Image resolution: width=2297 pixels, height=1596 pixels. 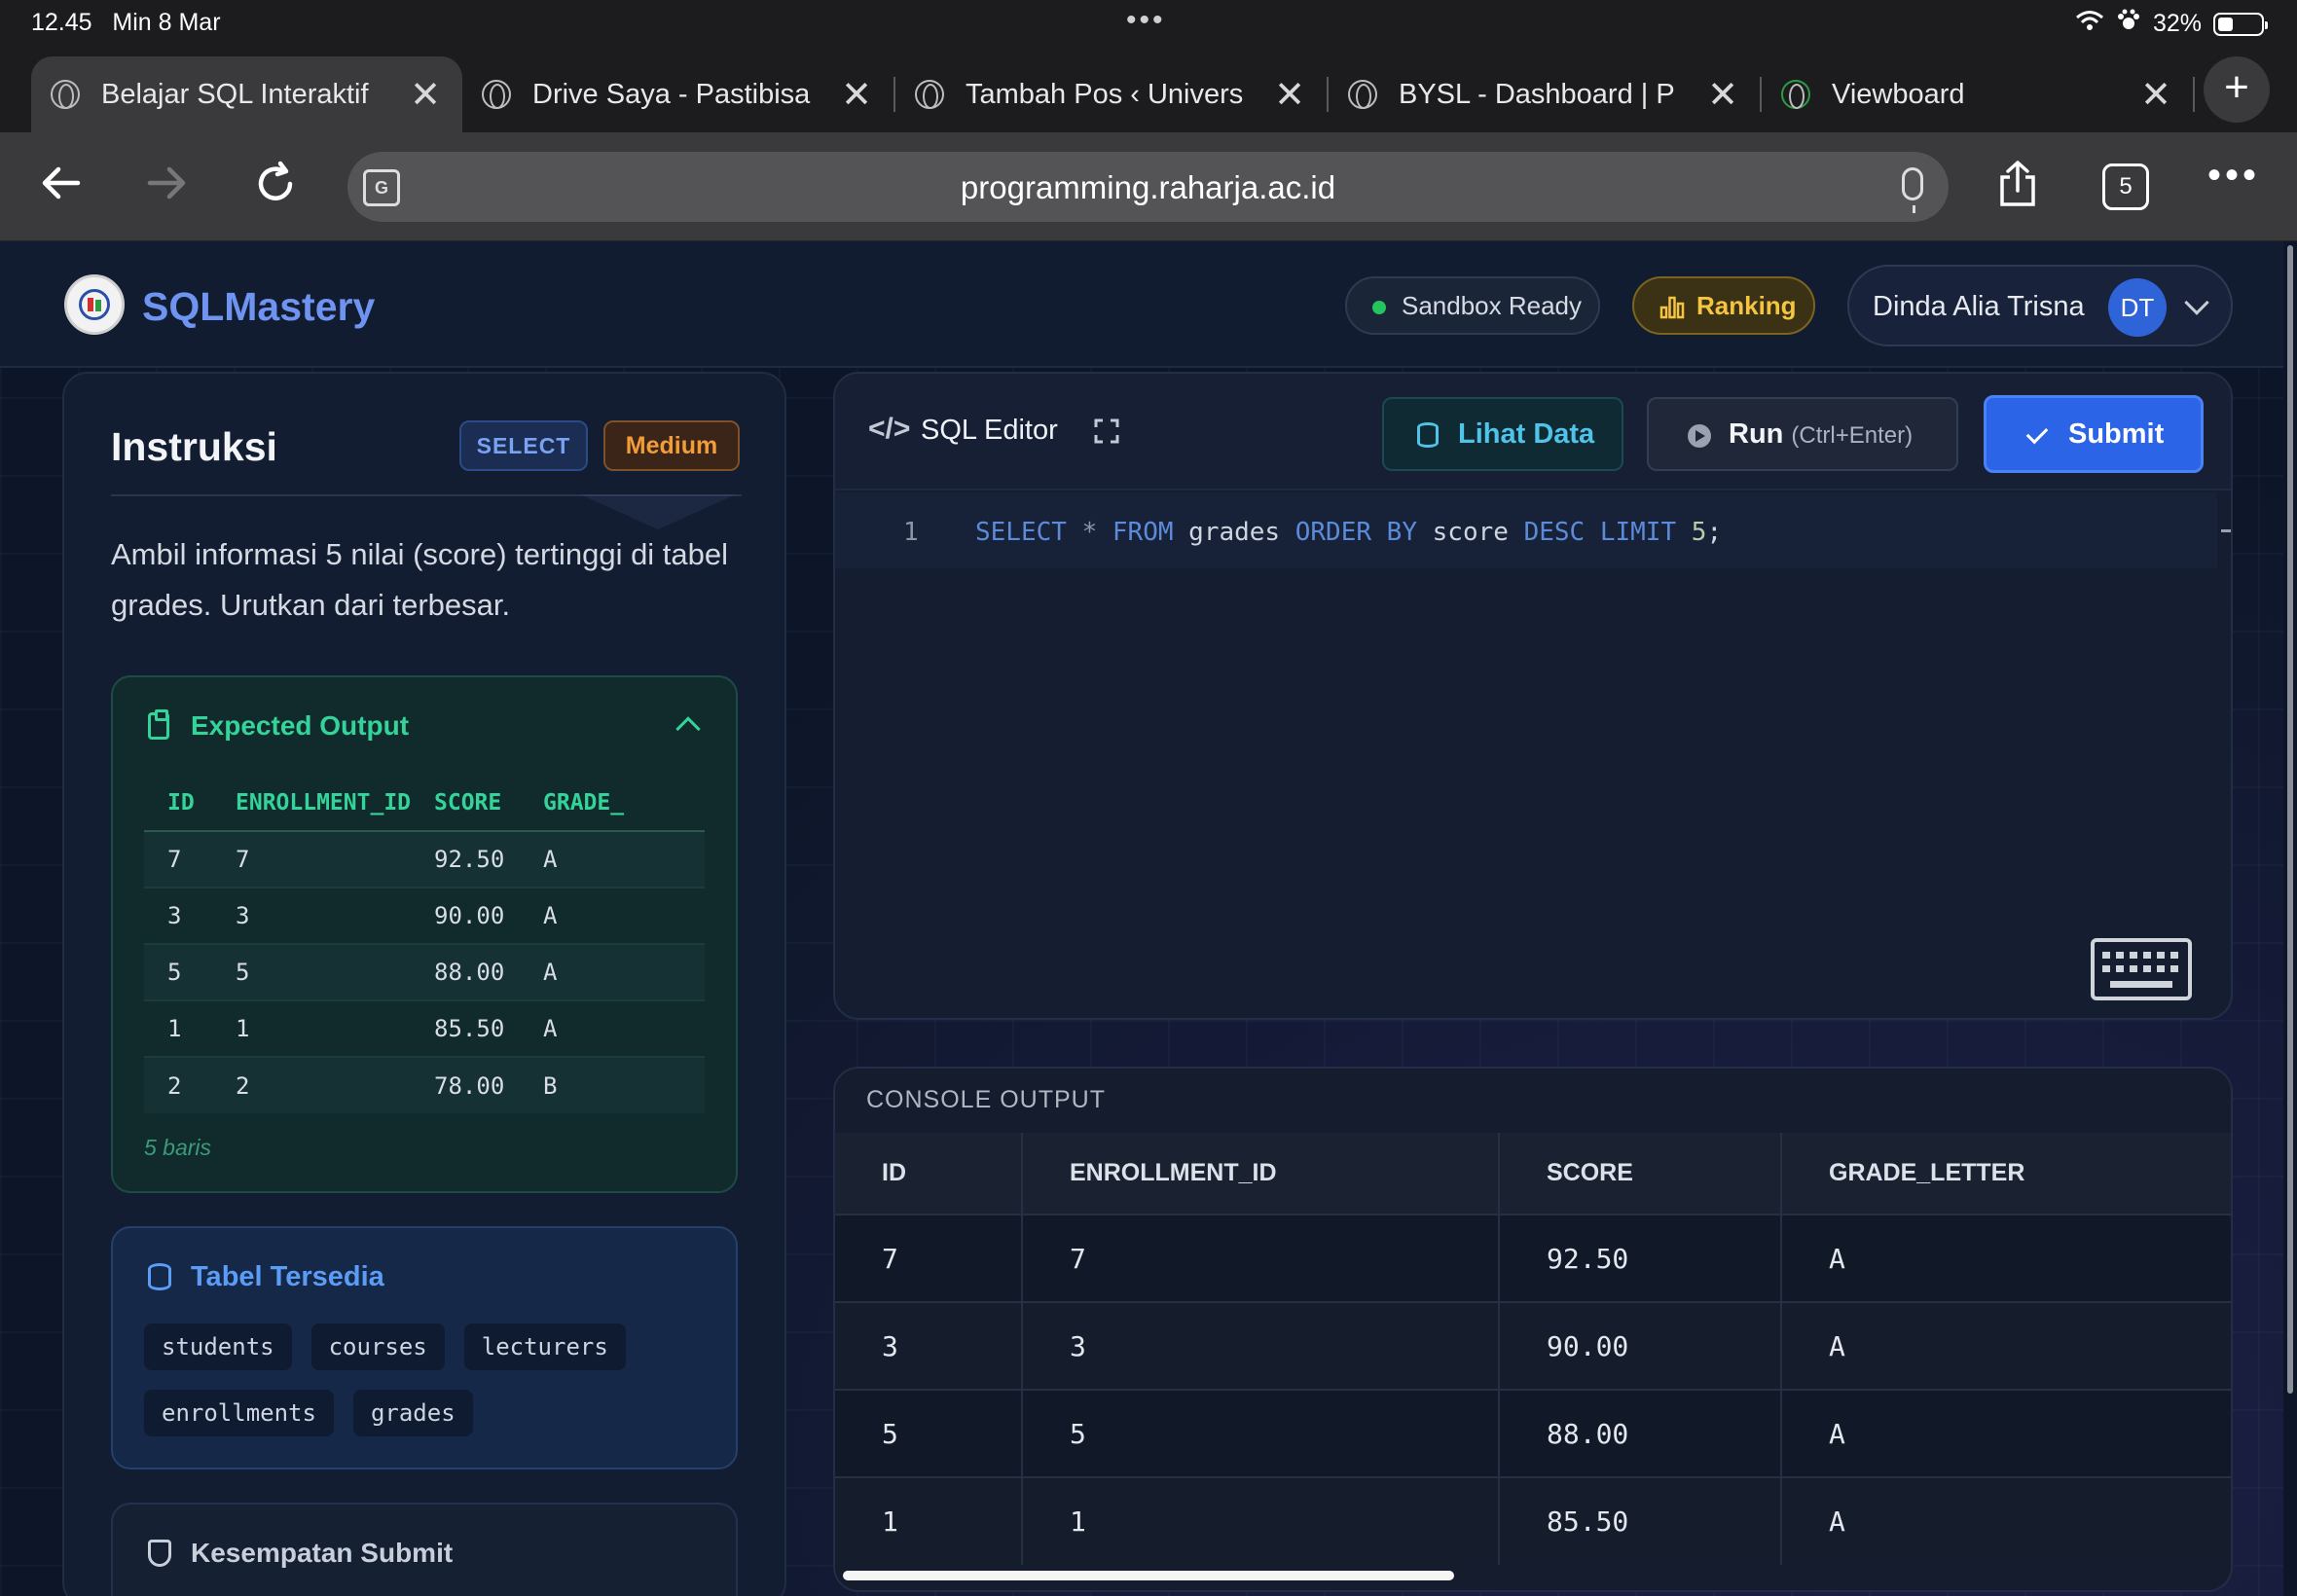 What do you see at coordinates (1537, 94) in the screenshot?
I see `tab-title: BYSL - Dashboard | P` at bounding box center [1537, 94].